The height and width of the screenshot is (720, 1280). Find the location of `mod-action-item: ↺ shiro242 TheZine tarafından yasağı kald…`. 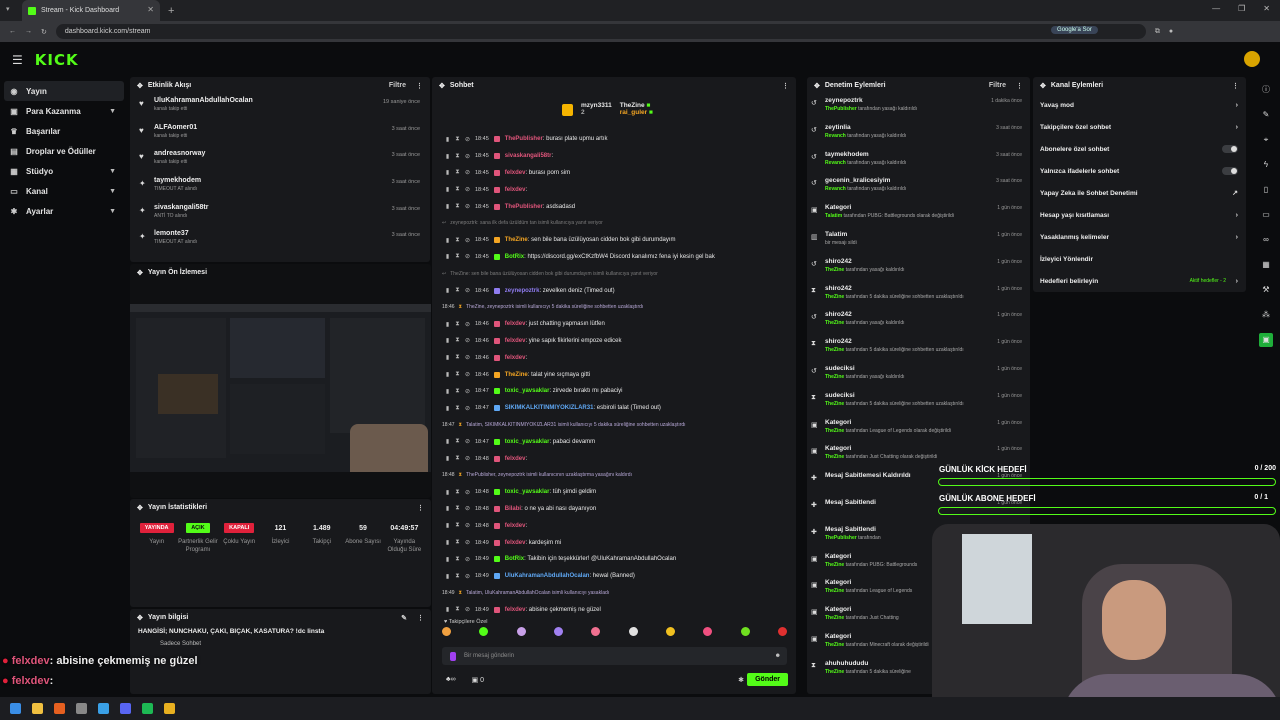

mod-action-item: ↺ shiro242 TheZine tarafından yasağı kald… is located at coordinates (918, 268).